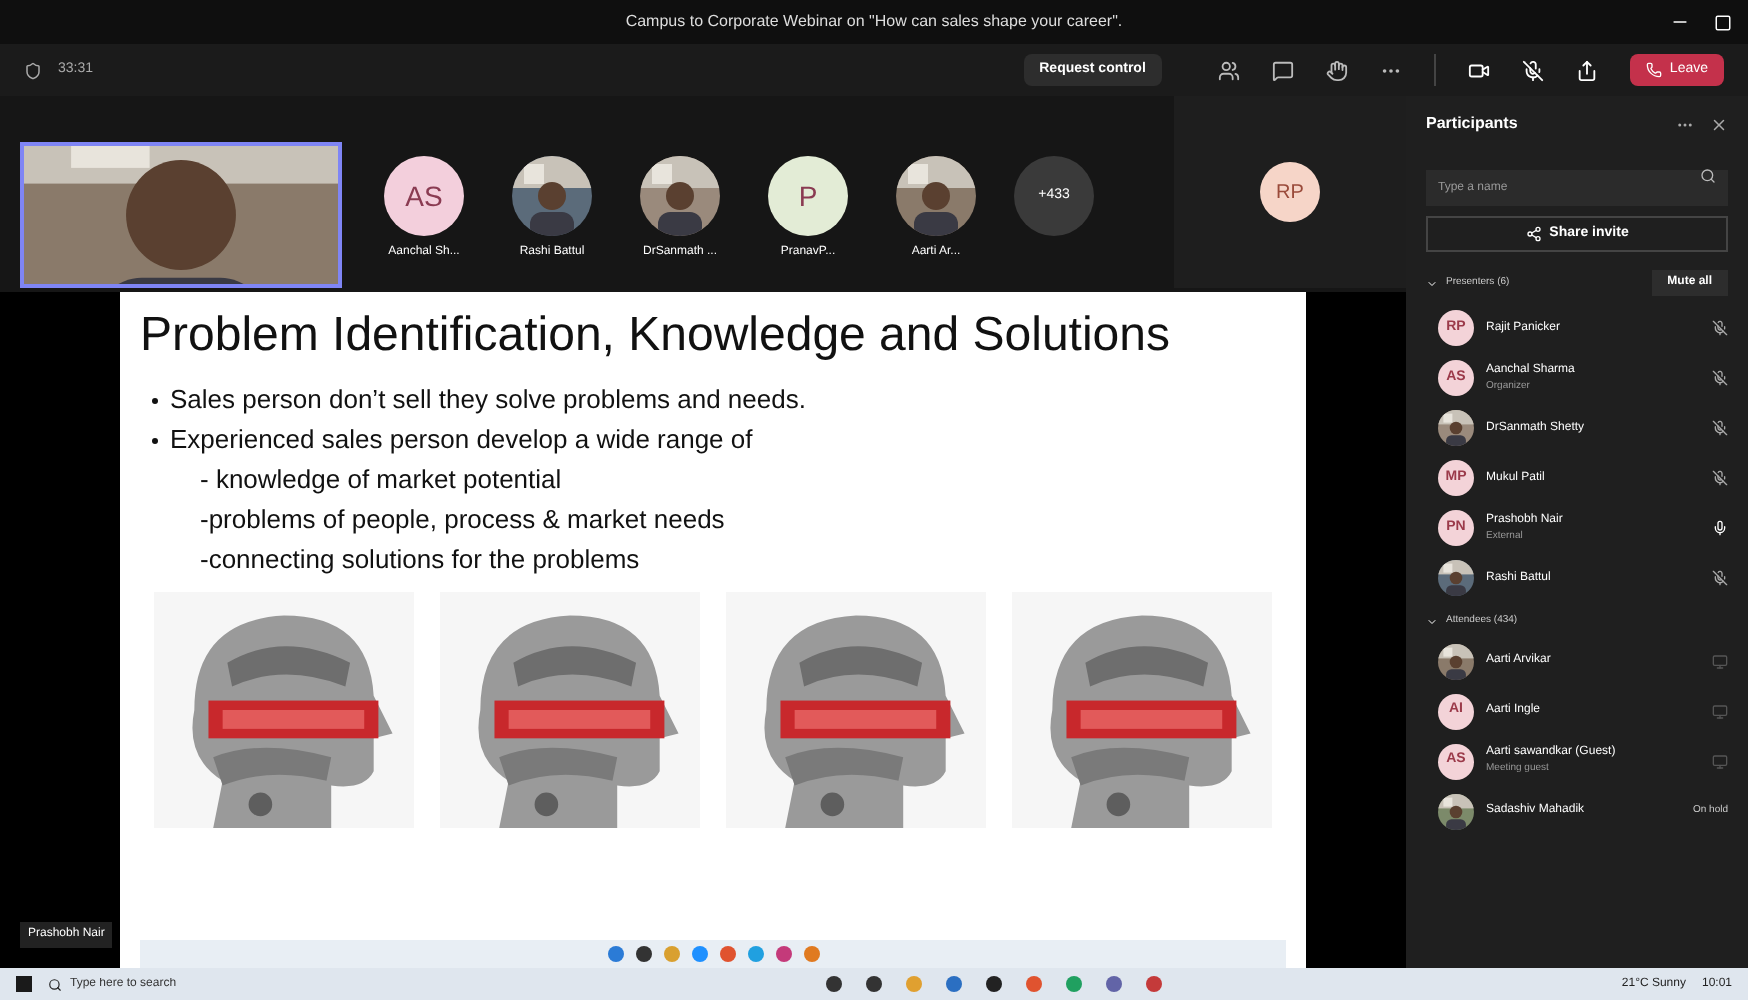  I want to click on bullet-text: Sales person don’t sell they solve problems and needs., so click(488, 400).